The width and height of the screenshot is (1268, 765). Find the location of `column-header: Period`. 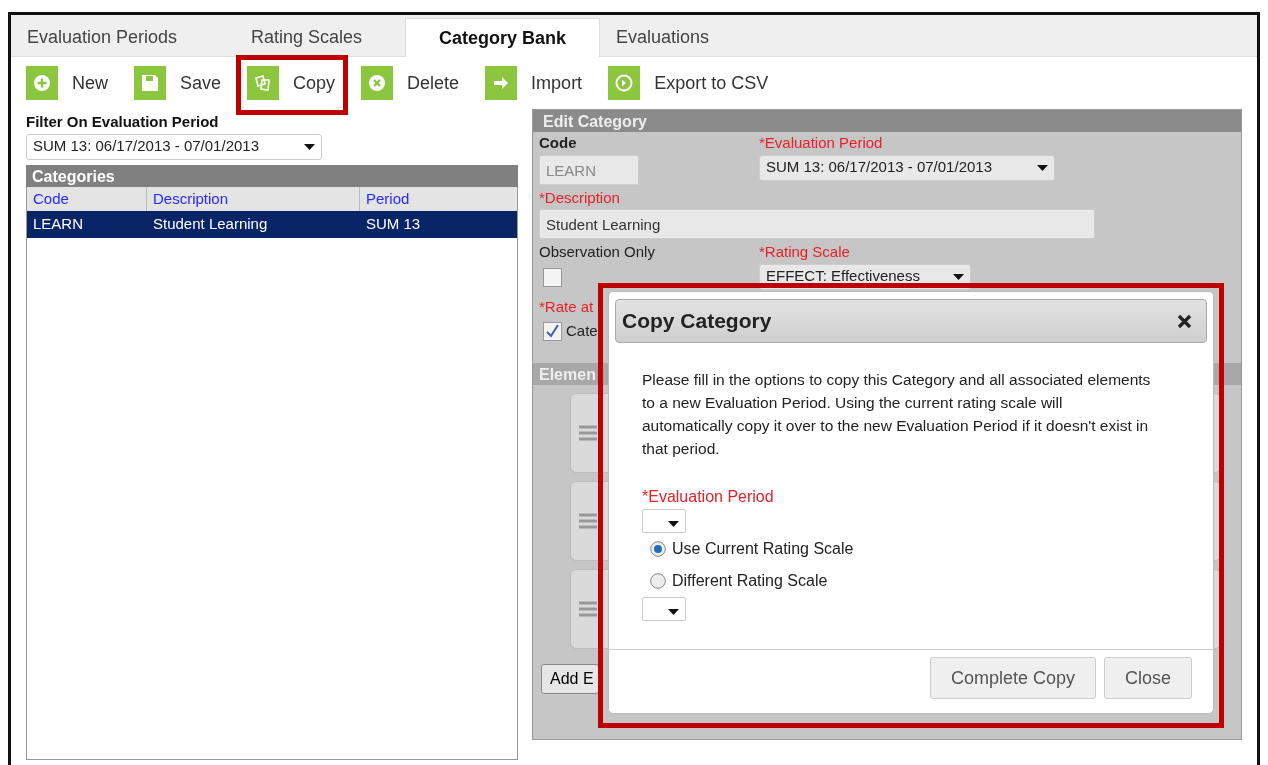

column-header: Period is located at coordinates (435, 198).